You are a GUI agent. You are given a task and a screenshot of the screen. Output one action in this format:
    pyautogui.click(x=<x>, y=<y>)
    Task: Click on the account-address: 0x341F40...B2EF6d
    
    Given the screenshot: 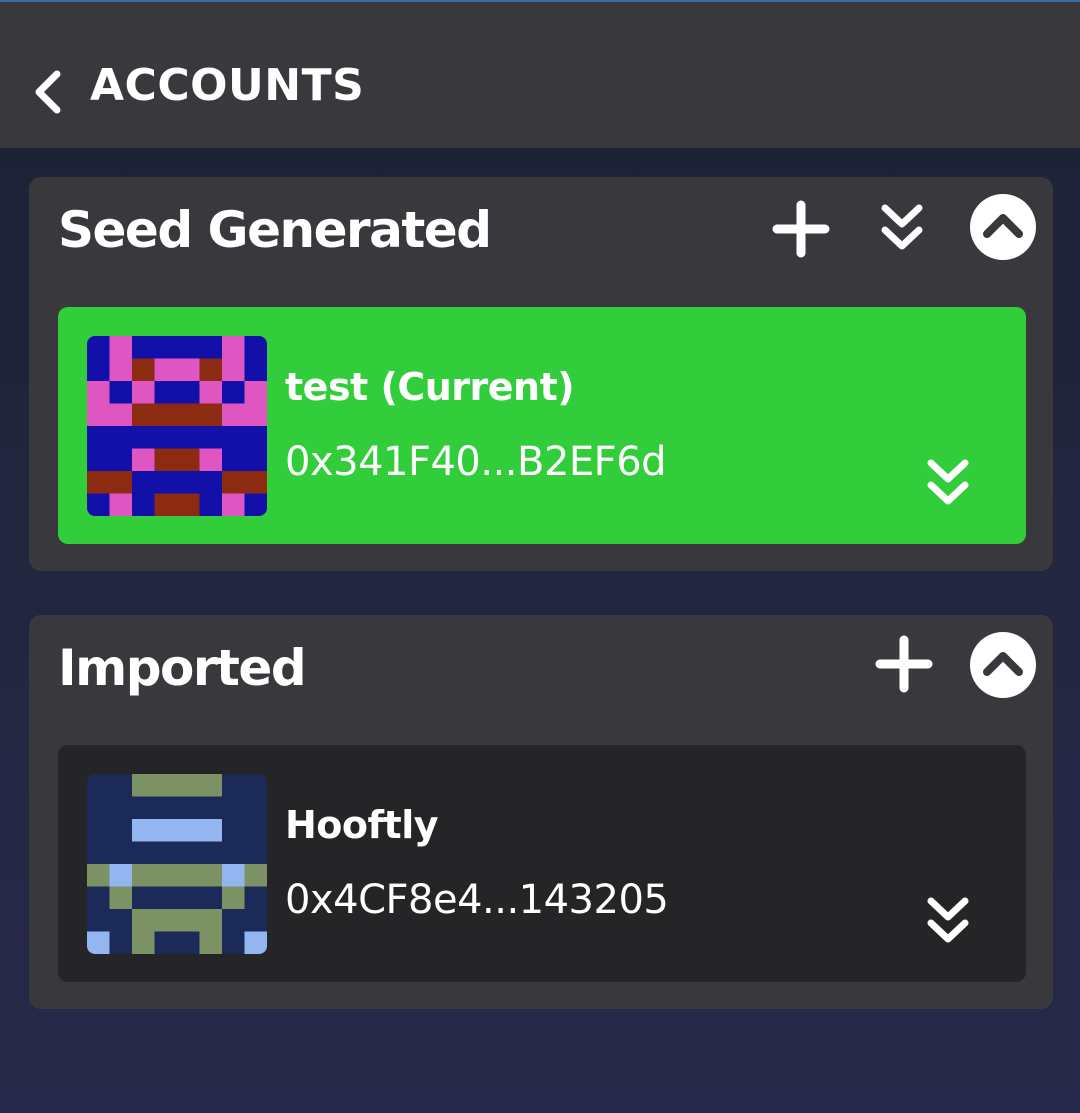 What is the action you would take?
    pyautogui.click(x=476, y=462)
    